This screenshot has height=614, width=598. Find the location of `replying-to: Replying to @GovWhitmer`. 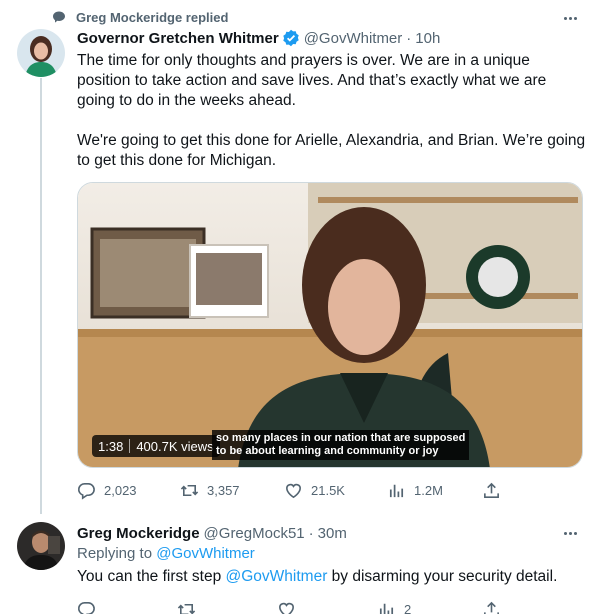

replying-to: Replying to @GovWhitmer is located at coordinates (166, 553).